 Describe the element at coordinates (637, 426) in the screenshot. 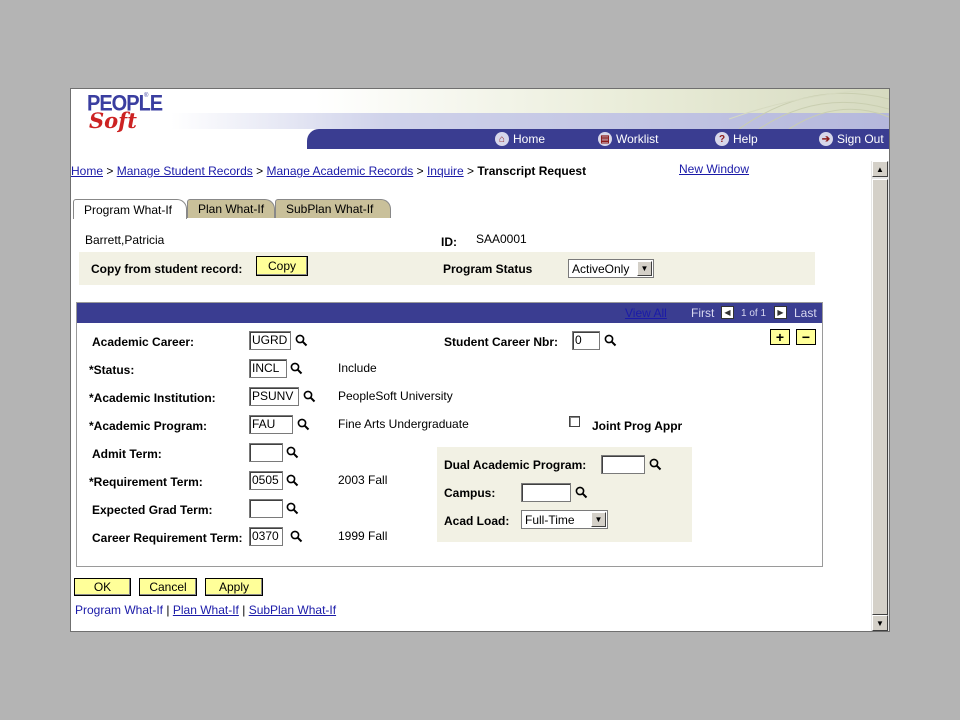

I see `joint-prog-appr-label: Joint Prog Appr` at that location.